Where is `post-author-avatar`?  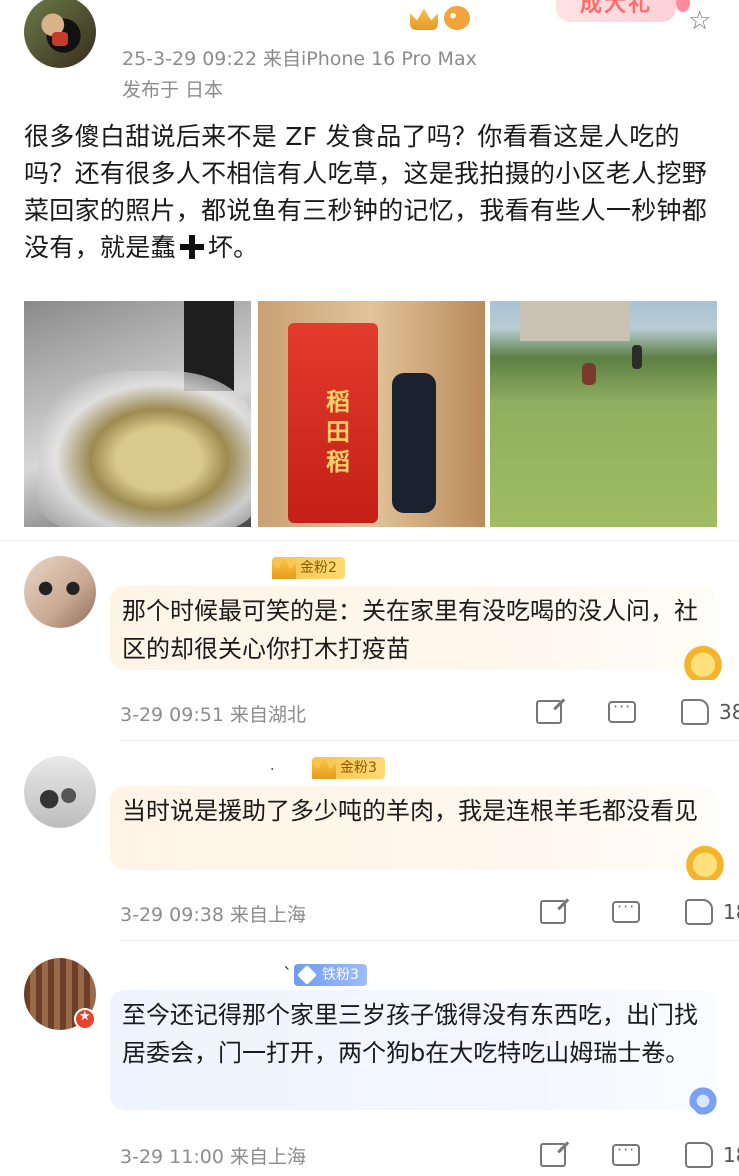
post-author-avatar is located at coordinates (60, 34).